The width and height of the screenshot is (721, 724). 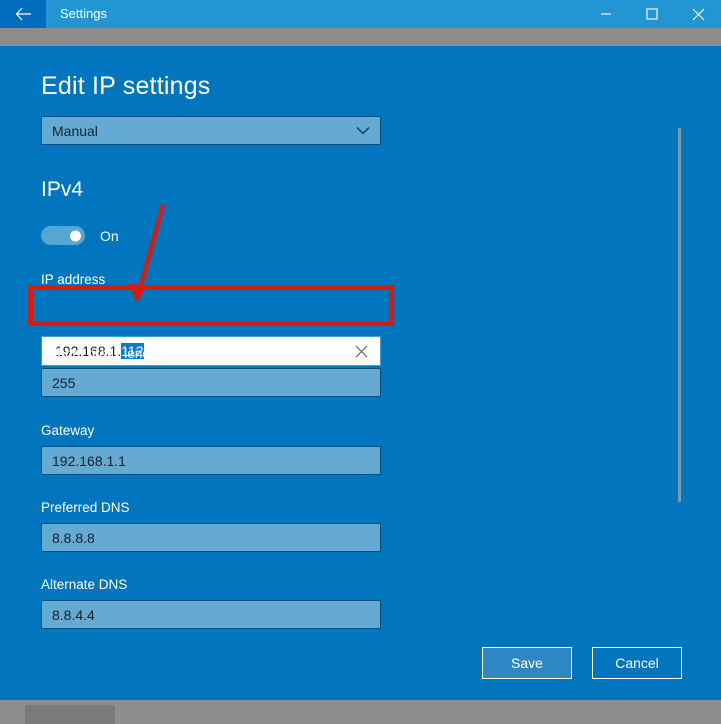 I want to click on alternate-dns-value: 8.8.4.4, so click(x=73, y=614).